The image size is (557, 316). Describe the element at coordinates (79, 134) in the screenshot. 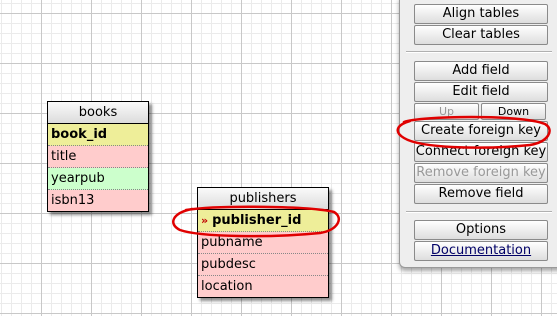

I see `field-name: book_id` at that location.